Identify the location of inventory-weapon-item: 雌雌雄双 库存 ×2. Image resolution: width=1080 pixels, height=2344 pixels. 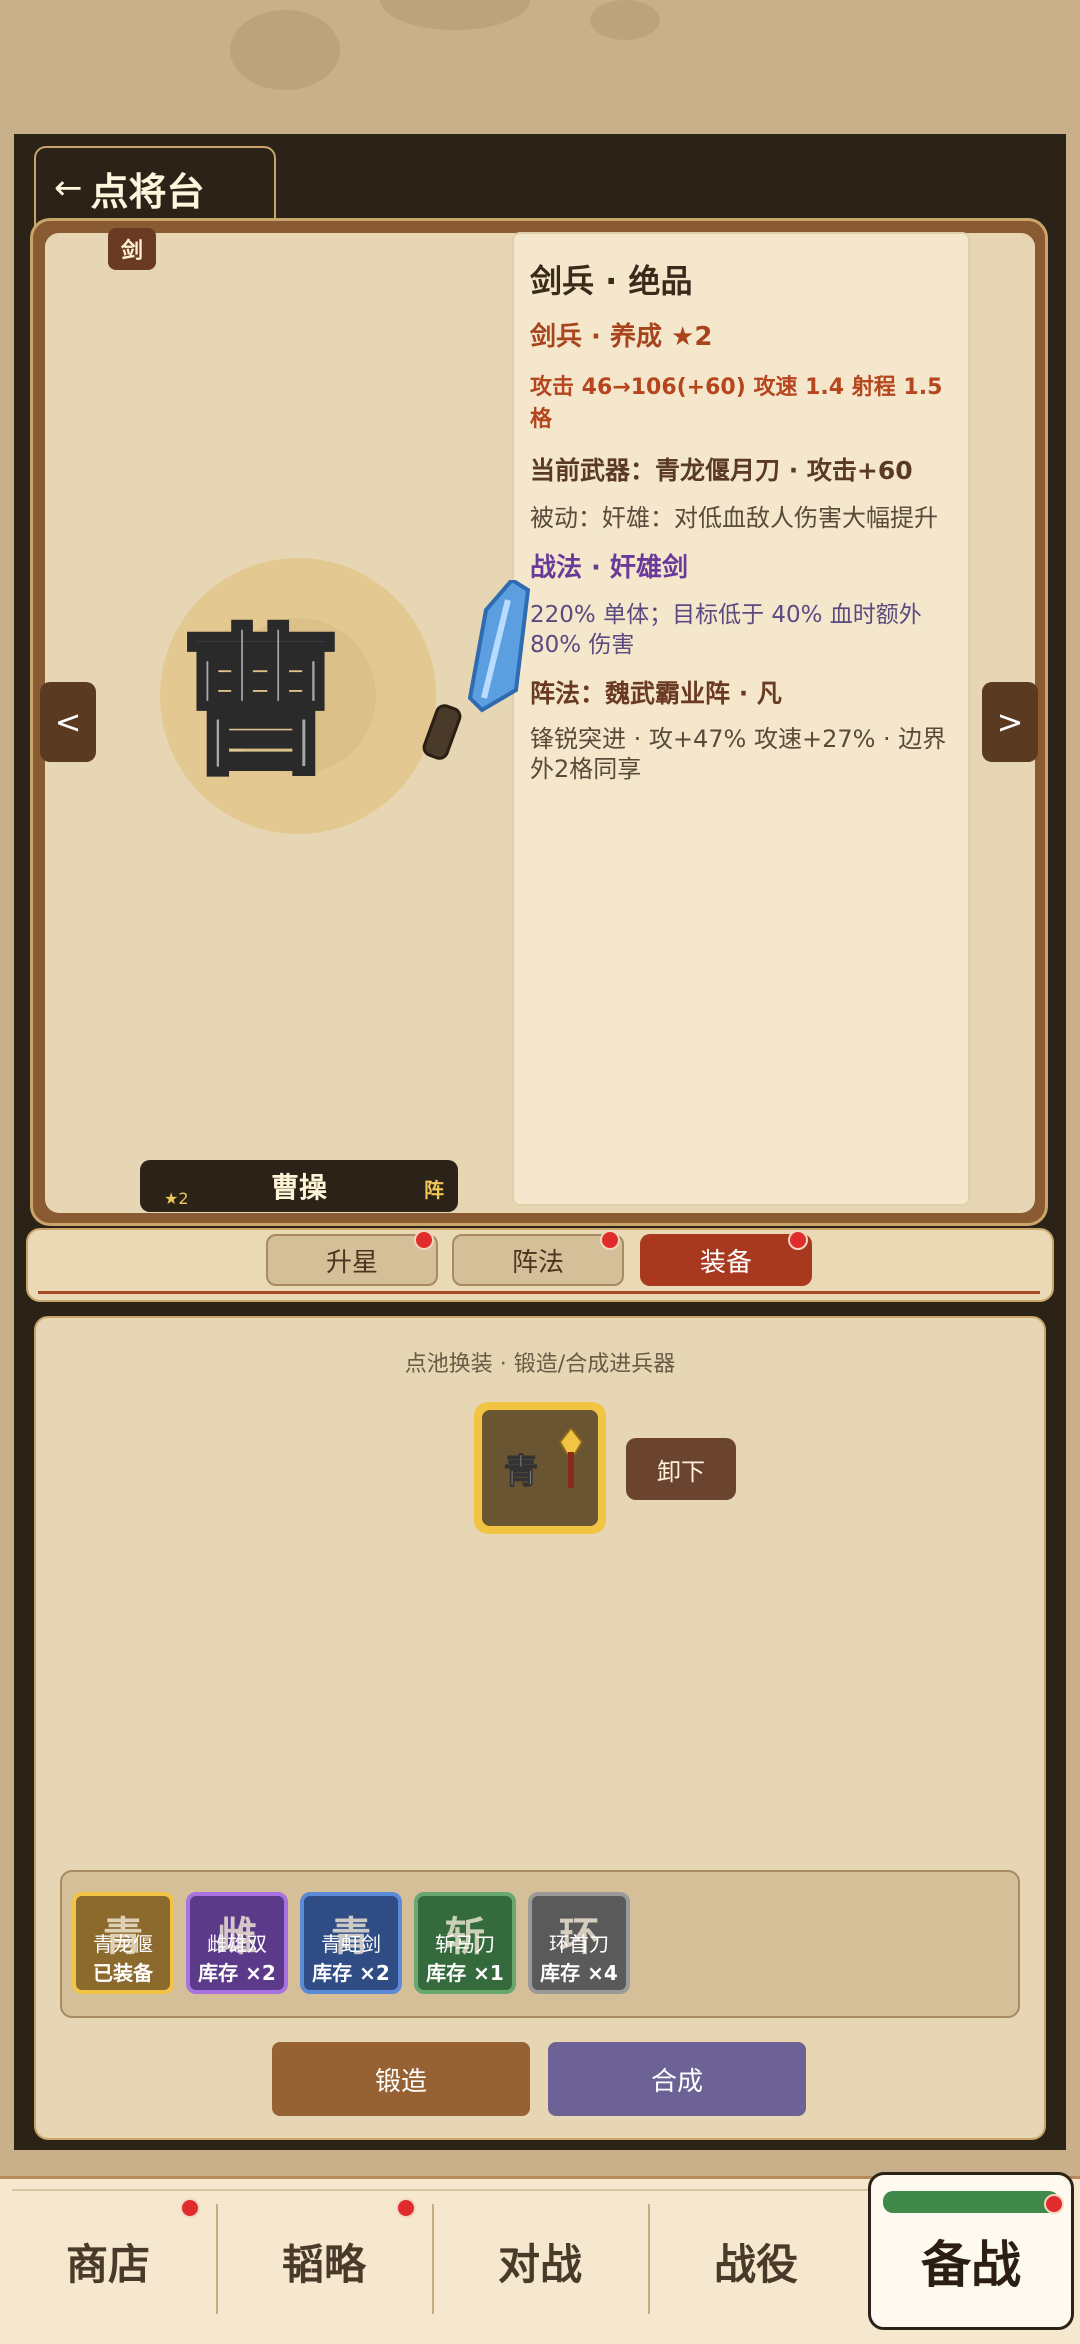
(237, 1943).